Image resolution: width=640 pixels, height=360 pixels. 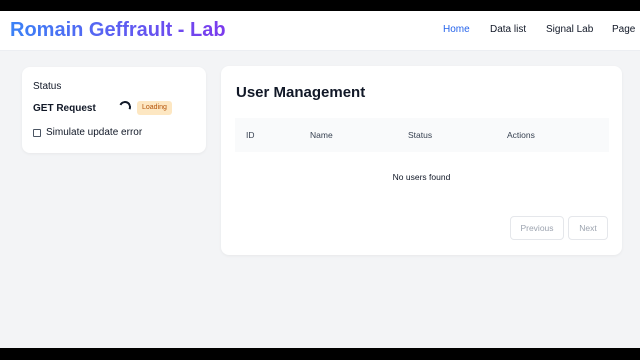 I want to click on status-card-title: Status, so click(x=47, y=86).